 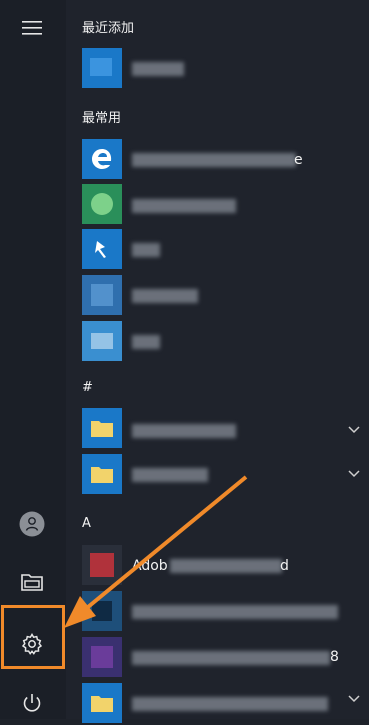 I want to click on edge-icon, so click(x=102, y=159).